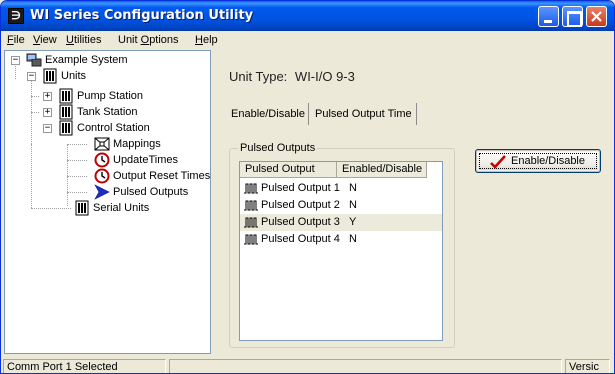 Image resolution: width=615 pixels, height=374 pixels. I want to click on pulsed-output-name: Pulsed Output 1, so click(300, 188).